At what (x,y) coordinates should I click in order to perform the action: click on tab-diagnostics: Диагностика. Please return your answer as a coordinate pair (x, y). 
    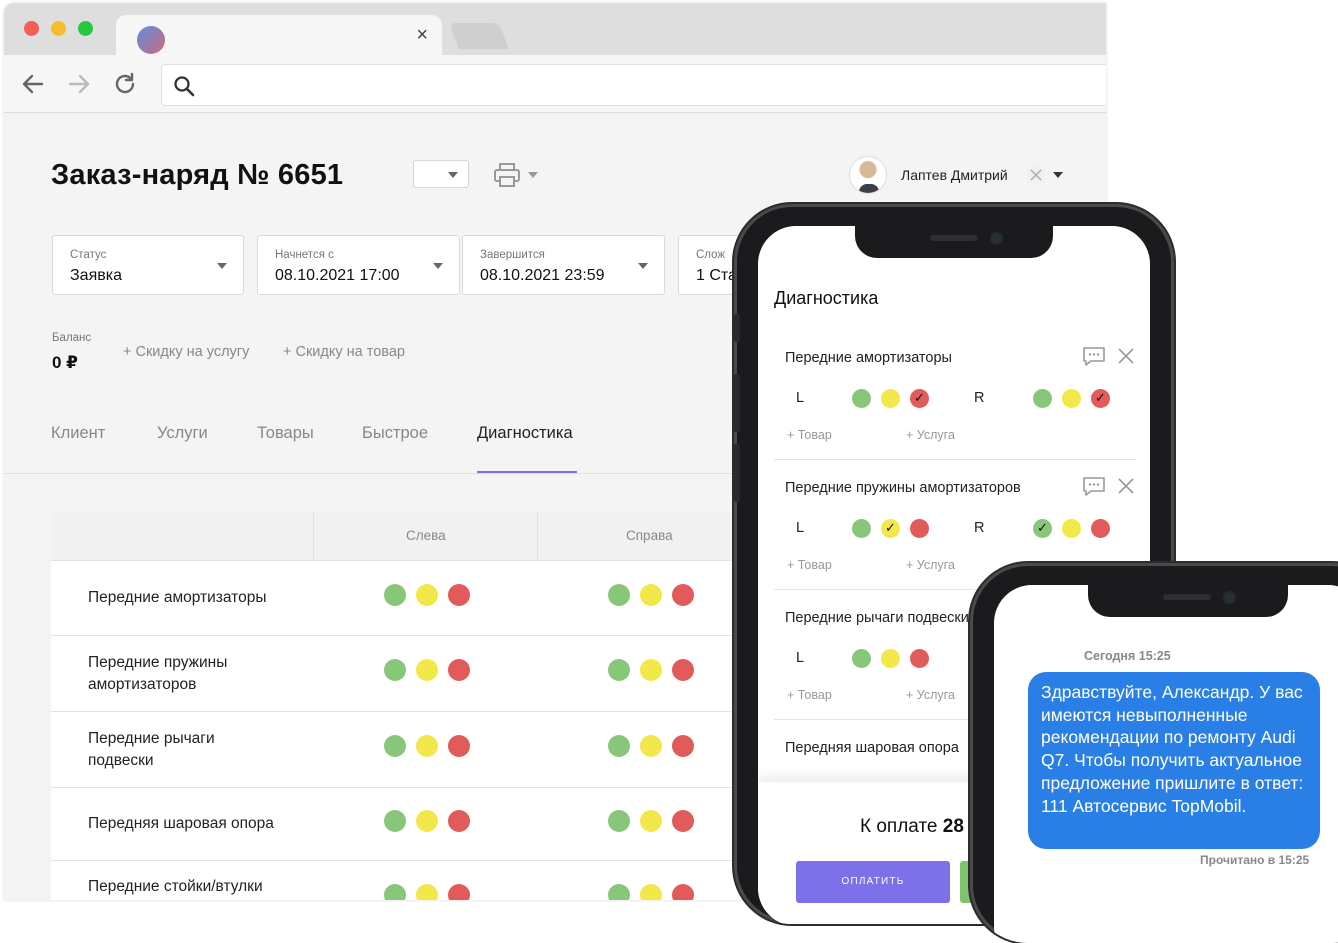
    Looking at the image, I should click on (525, 433).